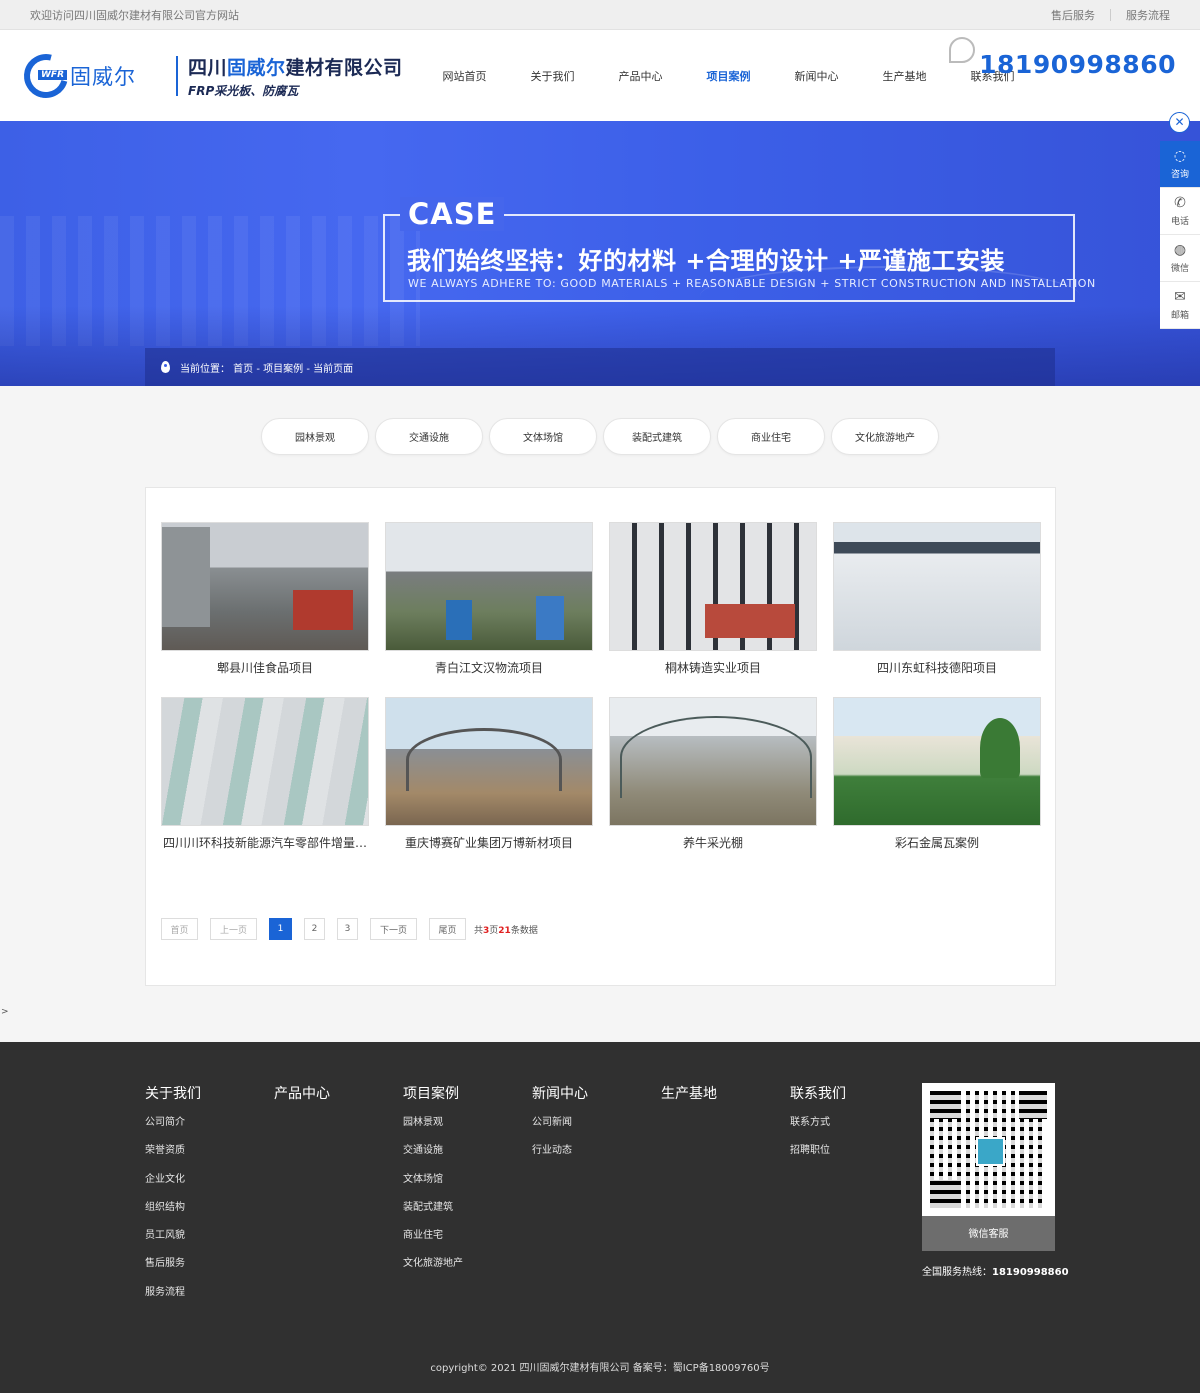  What do you see at coordinates (209, 1129) in the screenshot?
I see `footer-link: 公司简介` at bounding box center [209, 1129].